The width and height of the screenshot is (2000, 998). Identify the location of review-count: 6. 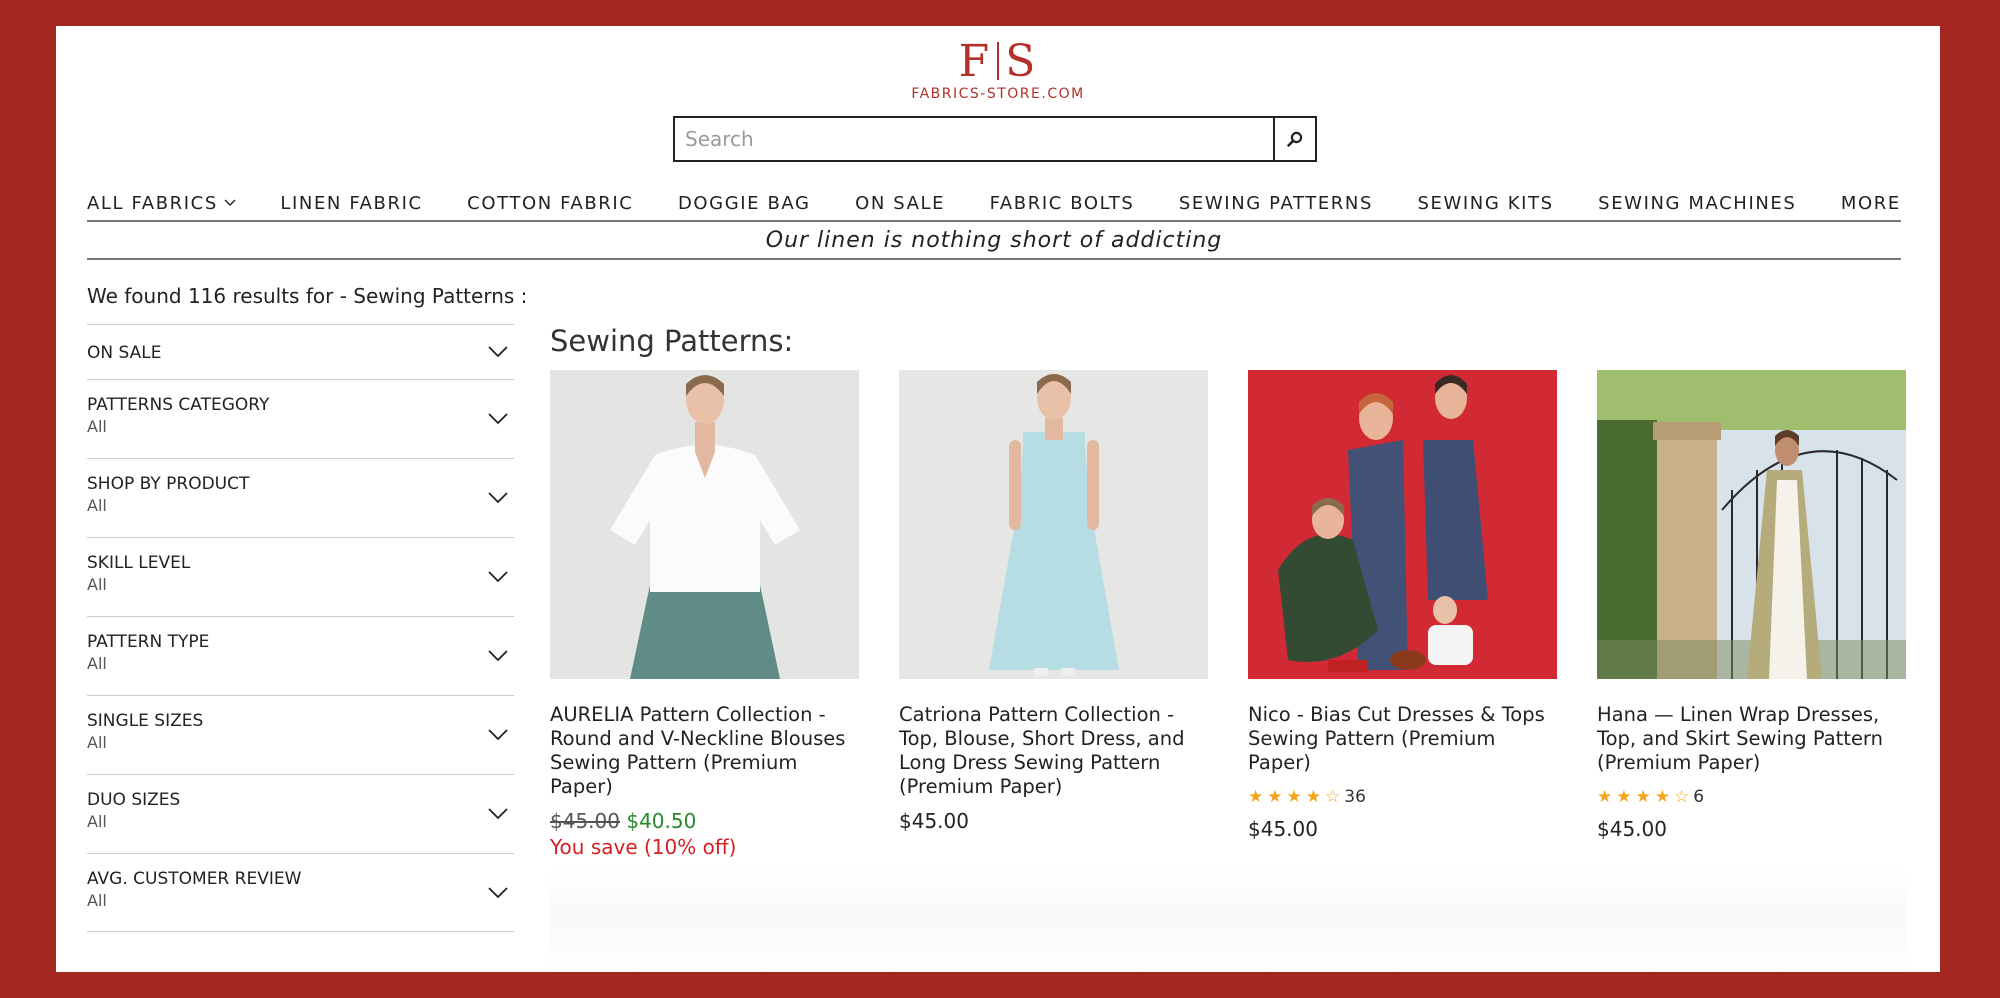
(1699, 797).